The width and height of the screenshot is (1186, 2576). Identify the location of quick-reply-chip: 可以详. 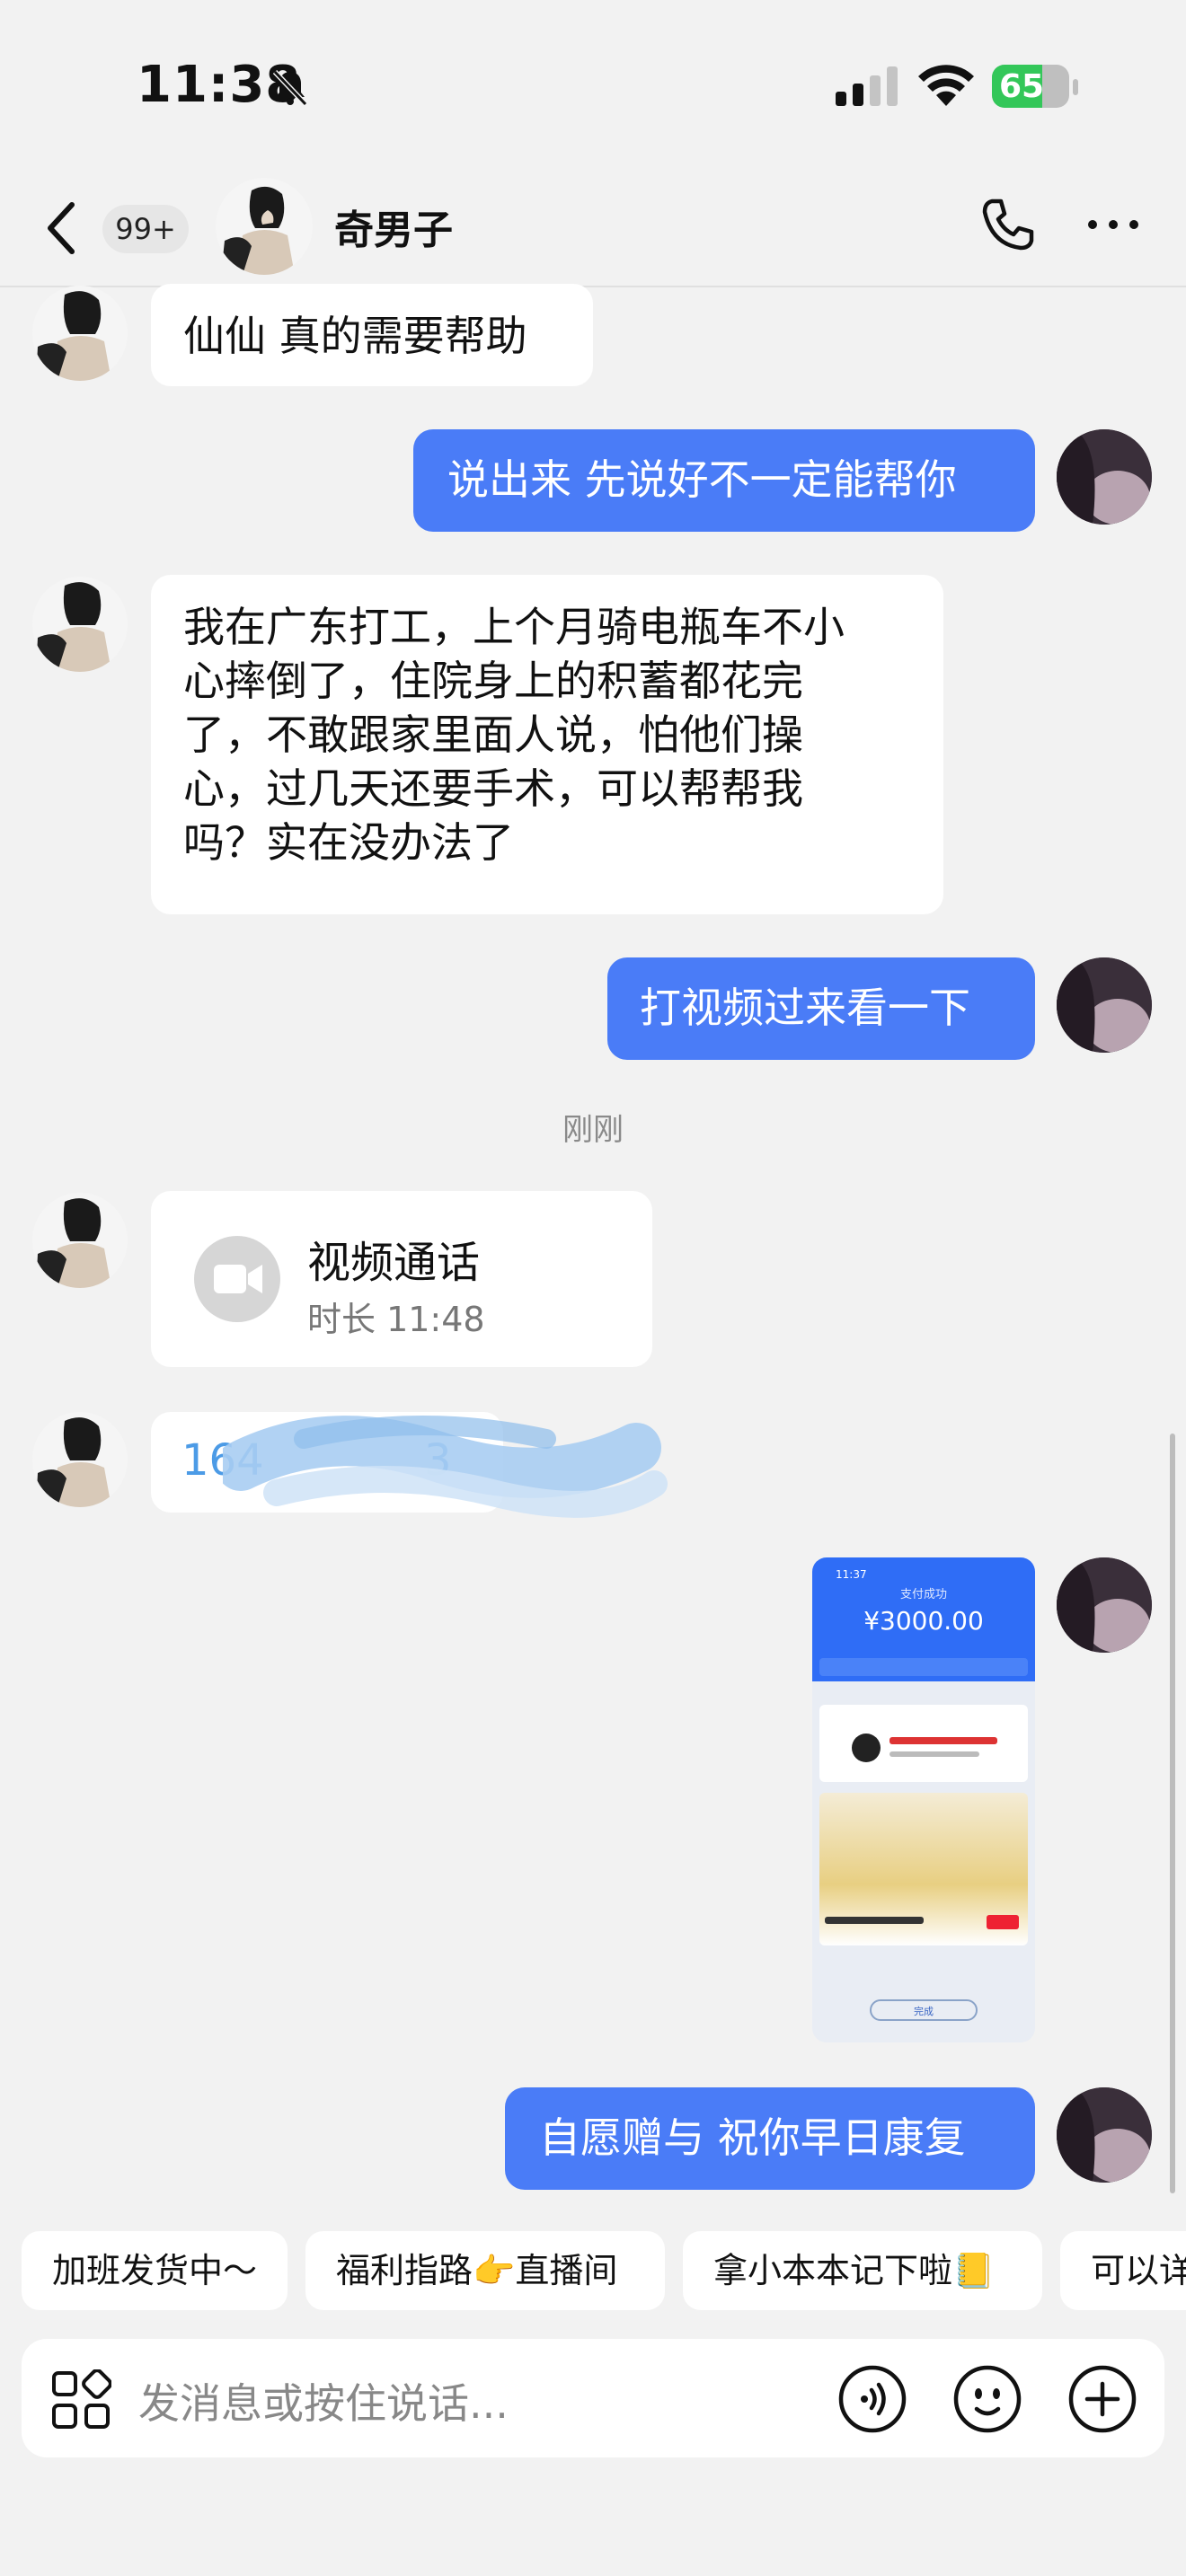
(1123, 2270).